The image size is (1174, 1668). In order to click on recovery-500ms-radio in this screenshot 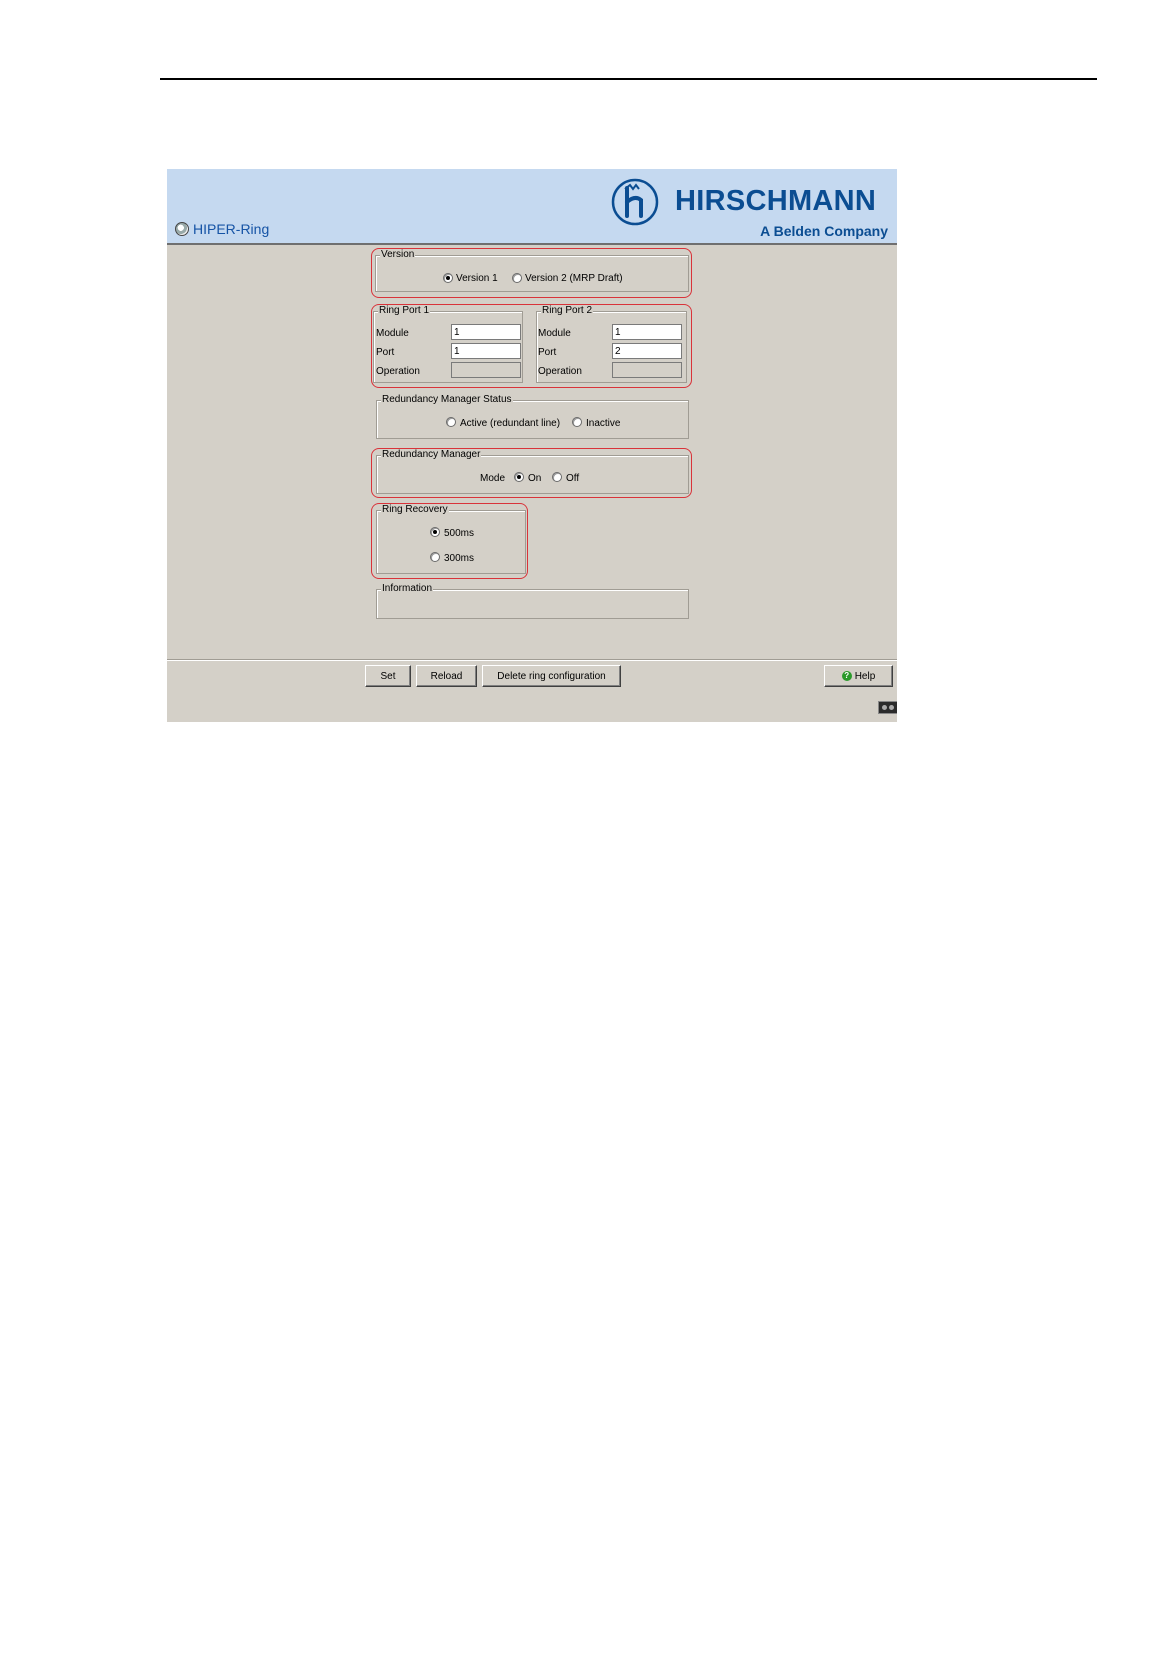, I will do `click(435, 532)`.